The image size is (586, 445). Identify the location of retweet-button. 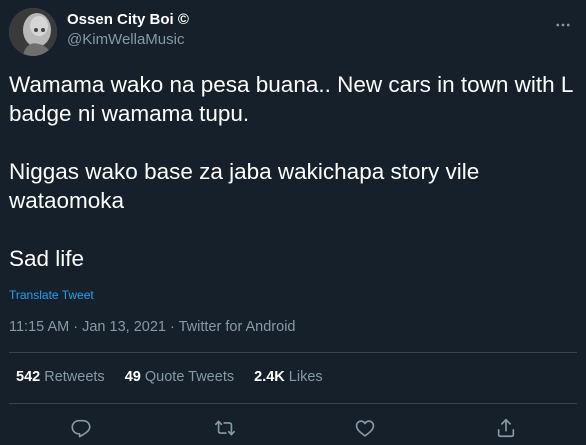
(225, 428).